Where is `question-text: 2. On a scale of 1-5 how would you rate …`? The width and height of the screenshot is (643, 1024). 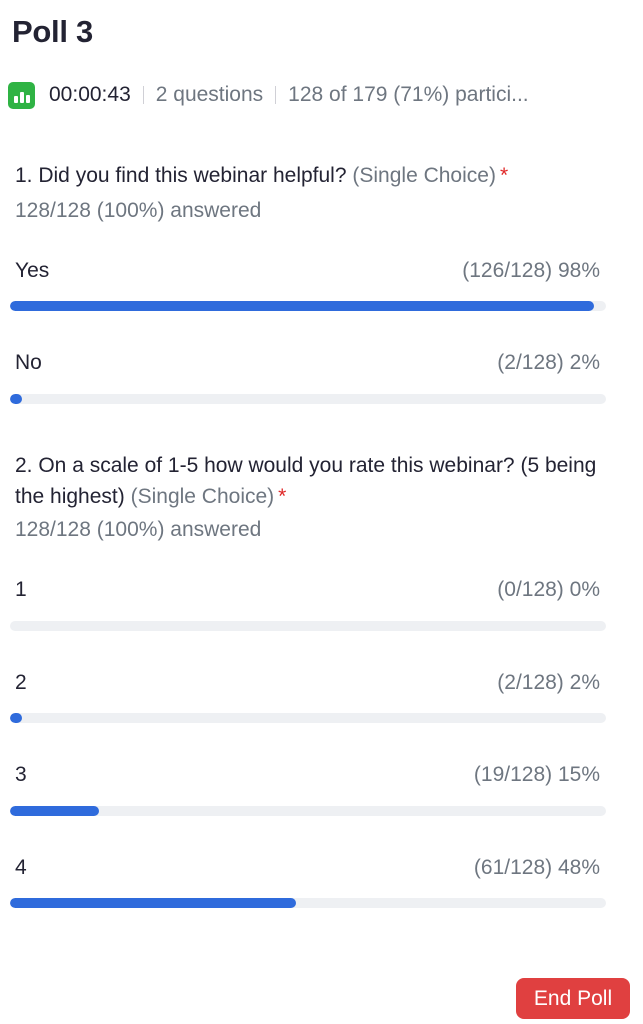 question-text: 2. On a scale of 1-5 how would you rate … is located at coordinates (306, 481).